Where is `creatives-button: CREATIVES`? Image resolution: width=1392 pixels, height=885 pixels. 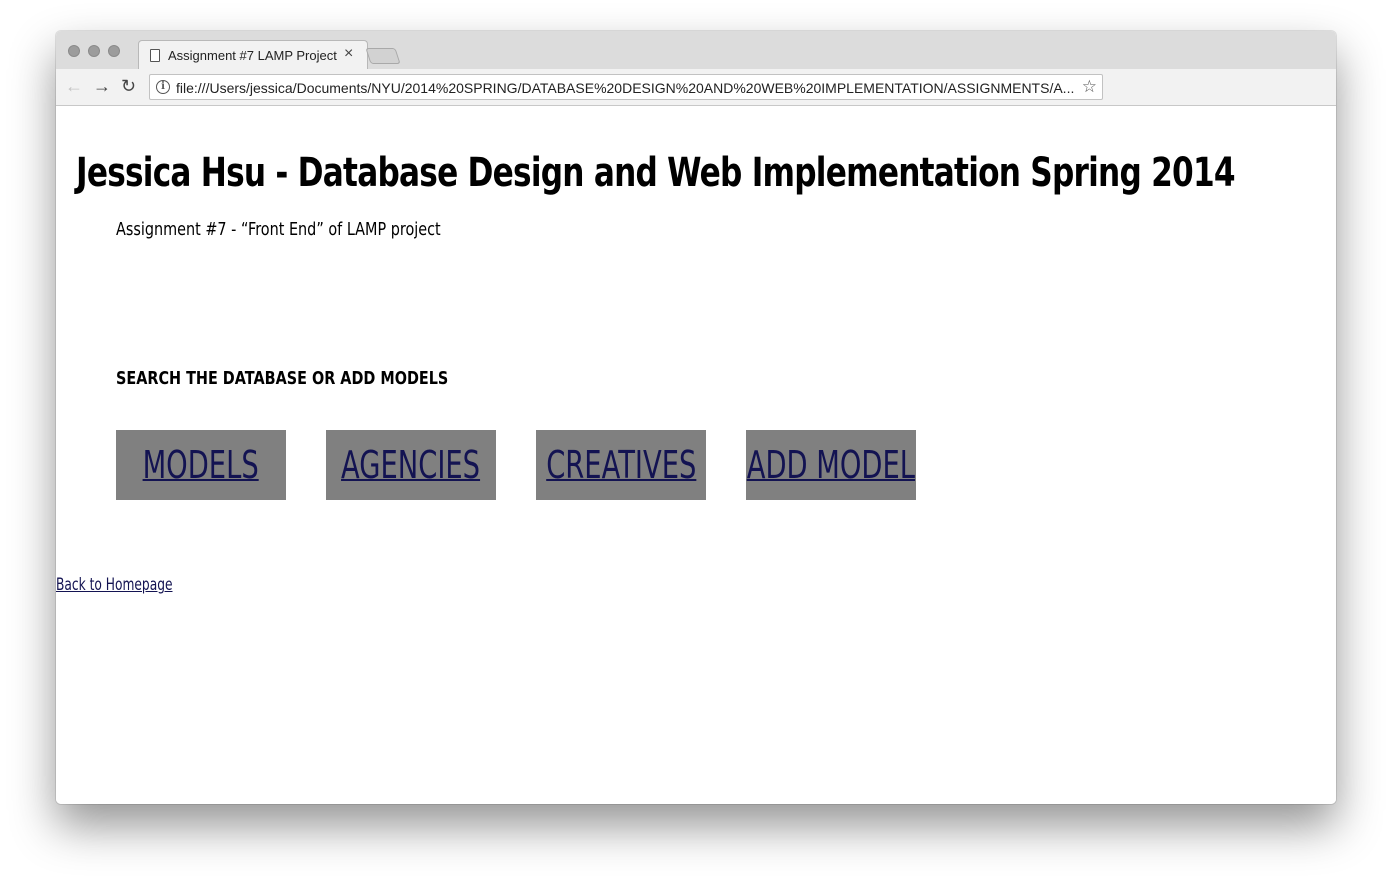
creatives-button: CREATIVES is located at coordinates (621, 465).